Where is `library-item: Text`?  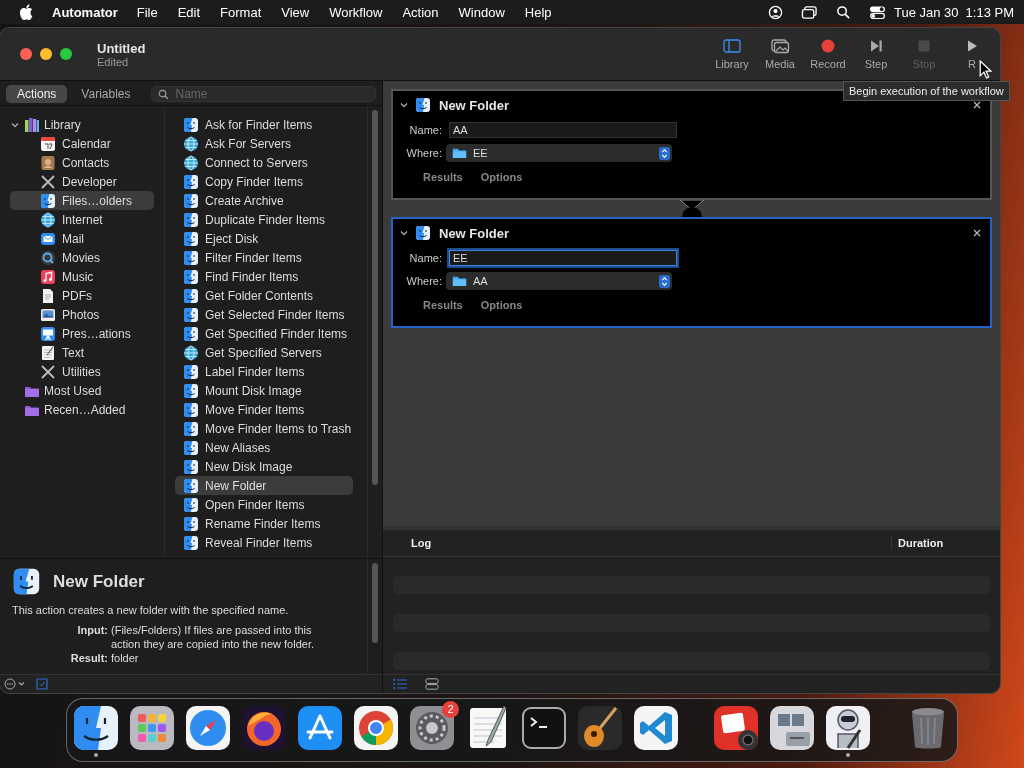 library-item: Text is located at coordinates (82, 352).